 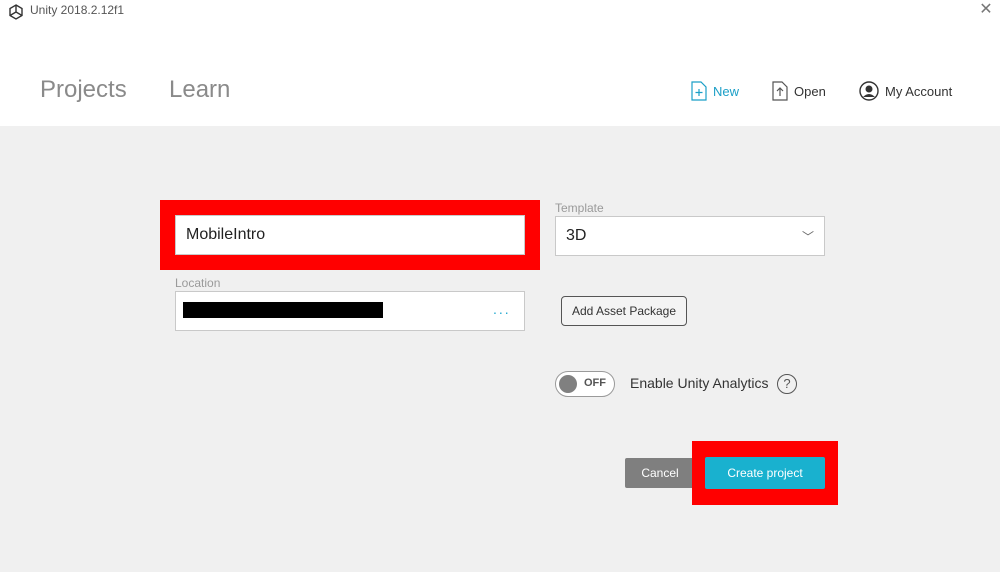 What do you see at coordinates (780, 91) in the screenshot?
I see `open-file-icon` at bounding box center [780, 91].